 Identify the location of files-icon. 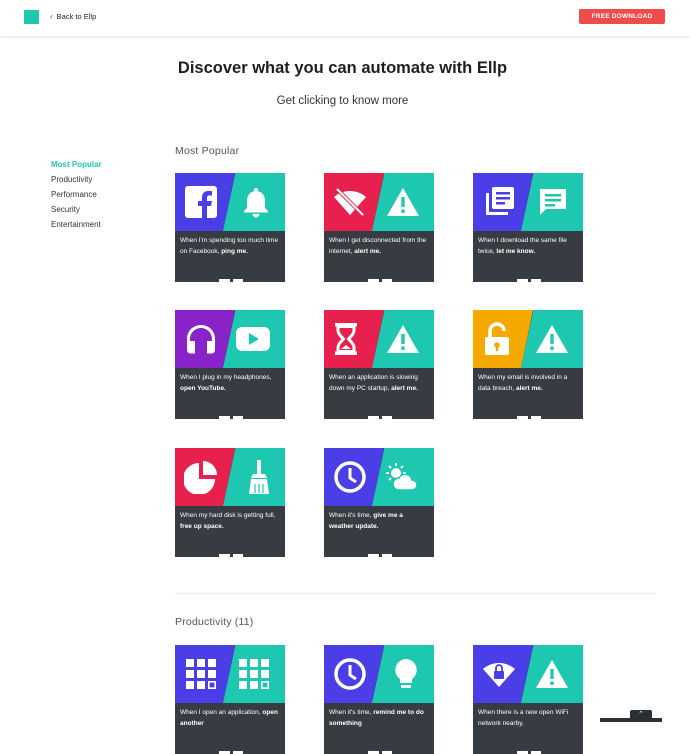
(499, 202).